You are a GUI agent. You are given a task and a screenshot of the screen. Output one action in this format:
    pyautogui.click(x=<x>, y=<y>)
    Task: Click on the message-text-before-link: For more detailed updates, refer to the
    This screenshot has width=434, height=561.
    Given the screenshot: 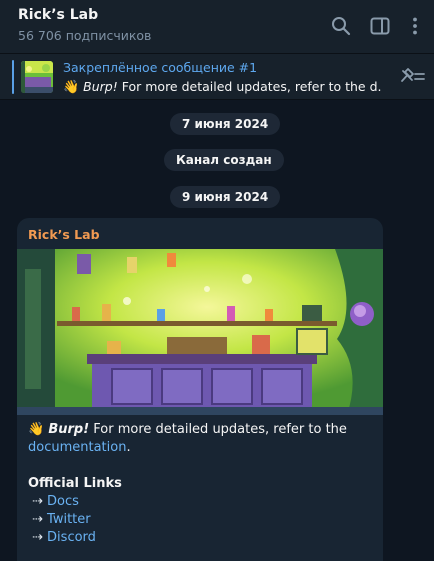 What is the action you would take?
    pyautogui.click(x=218, y=429)
    